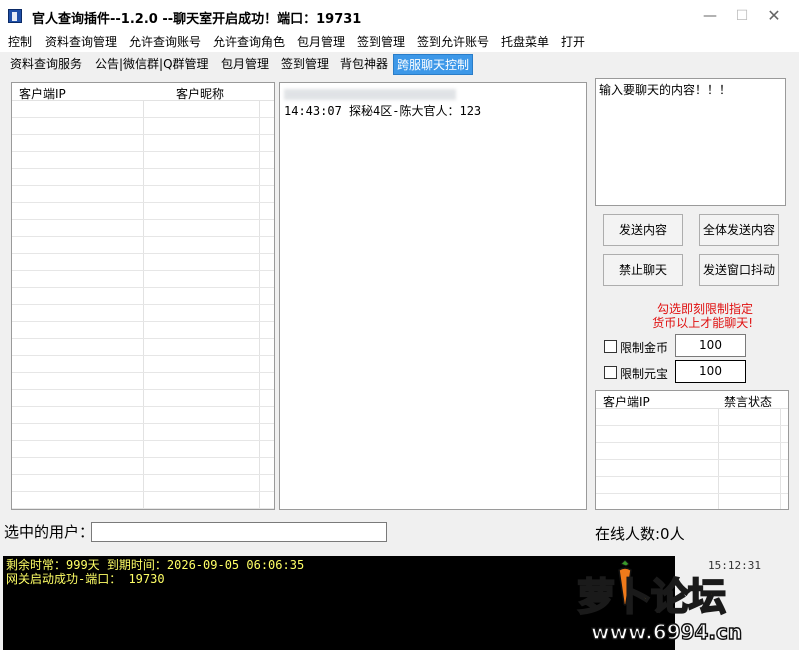  What do you see at coordinates (239, 532) in the screenshot?
I see `selected-user-input` at bounding box center [239, 532].